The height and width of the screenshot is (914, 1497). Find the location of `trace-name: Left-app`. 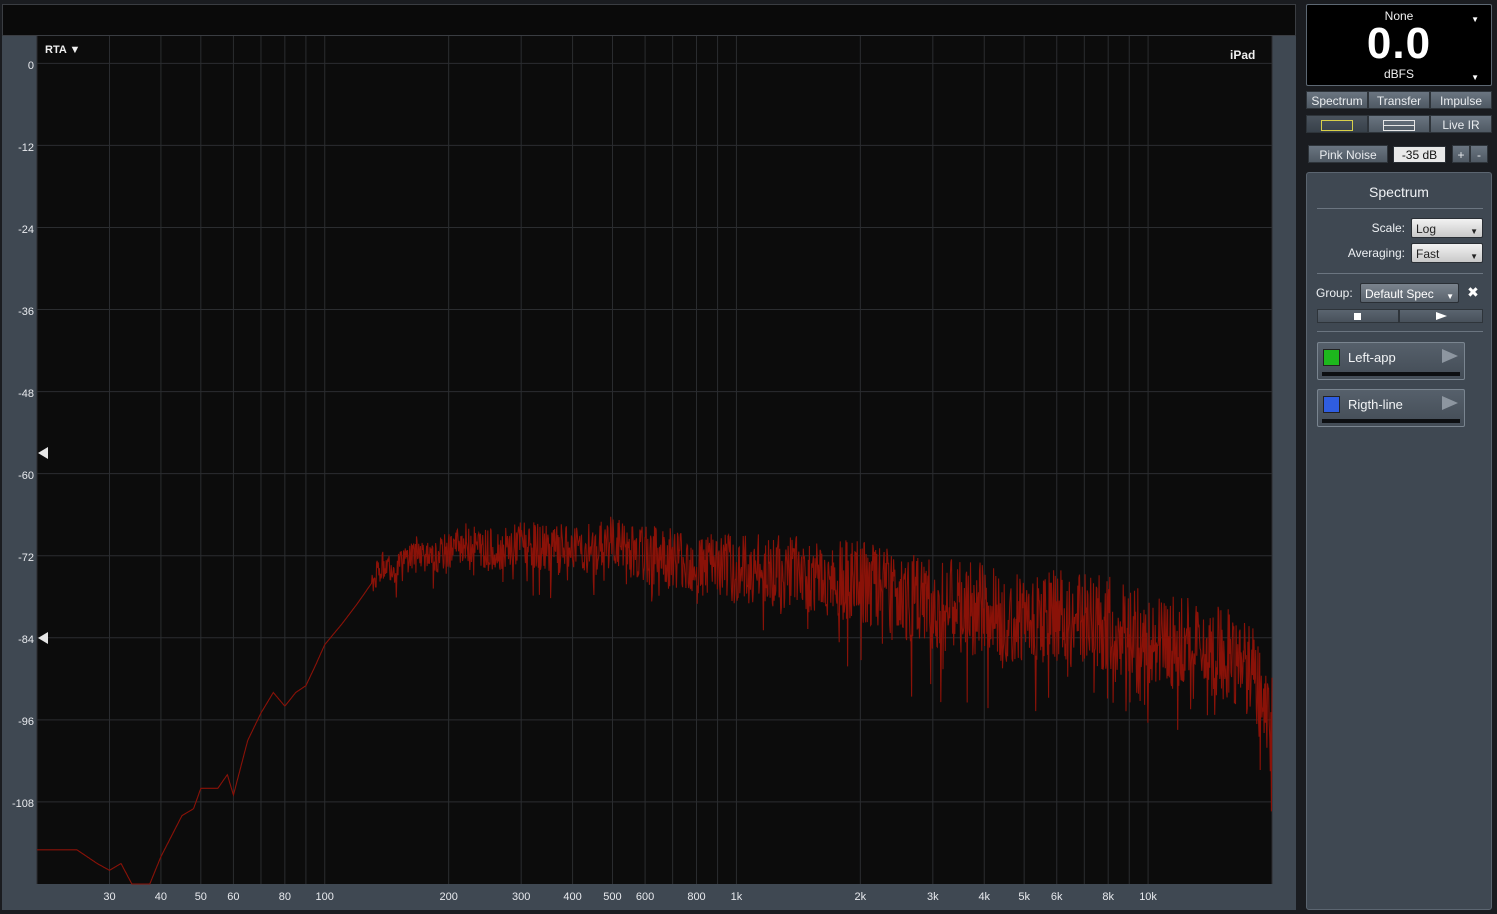

trace-name: Left-app is located at coordinates (1372, 357).